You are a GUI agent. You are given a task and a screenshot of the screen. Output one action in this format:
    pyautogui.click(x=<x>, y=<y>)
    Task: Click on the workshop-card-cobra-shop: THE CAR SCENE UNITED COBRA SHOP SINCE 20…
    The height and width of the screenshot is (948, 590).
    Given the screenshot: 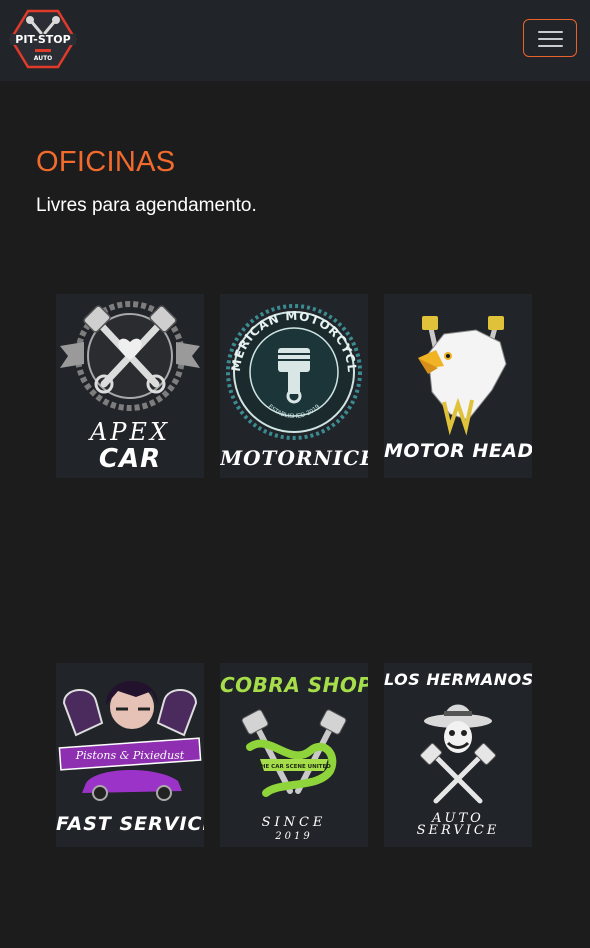 What is the action you would take?
    pyautogui.click(x=294, y=755)
    